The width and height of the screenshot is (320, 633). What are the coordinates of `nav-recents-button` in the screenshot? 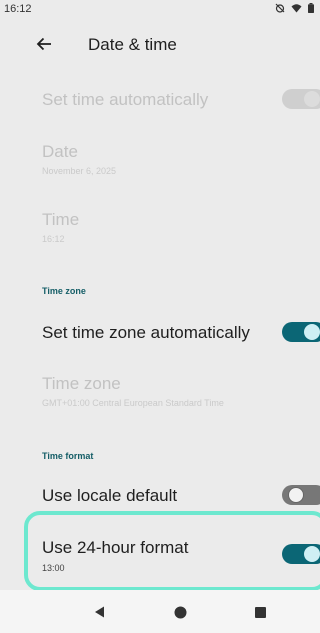 It's located at (260, 612).